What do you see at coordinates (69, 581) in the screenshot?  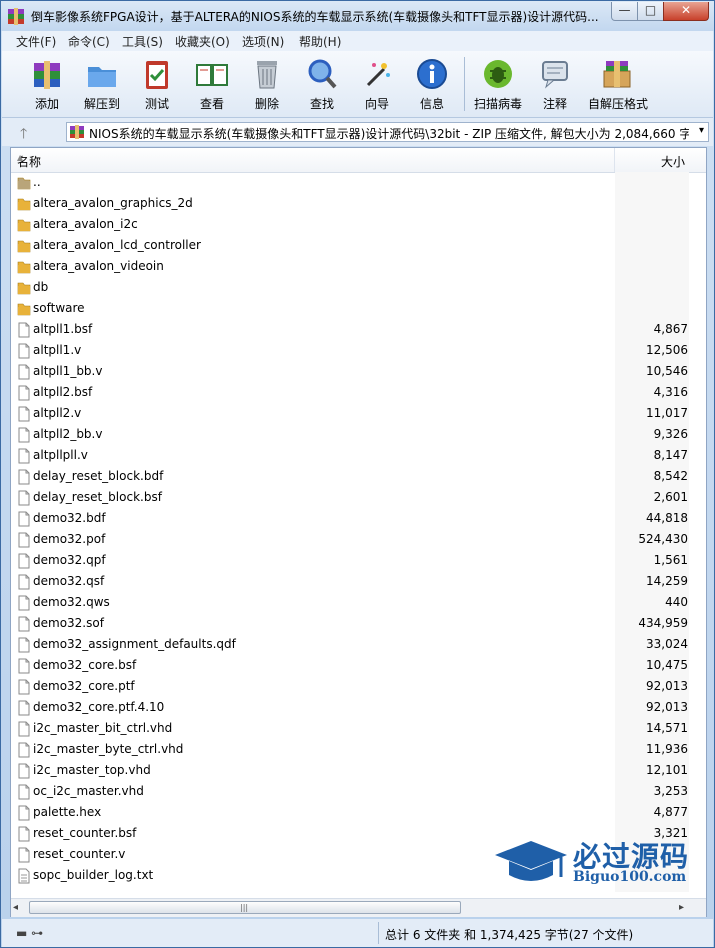 I see `file-name: demo32.qsf` at bounding box center [69, 581].